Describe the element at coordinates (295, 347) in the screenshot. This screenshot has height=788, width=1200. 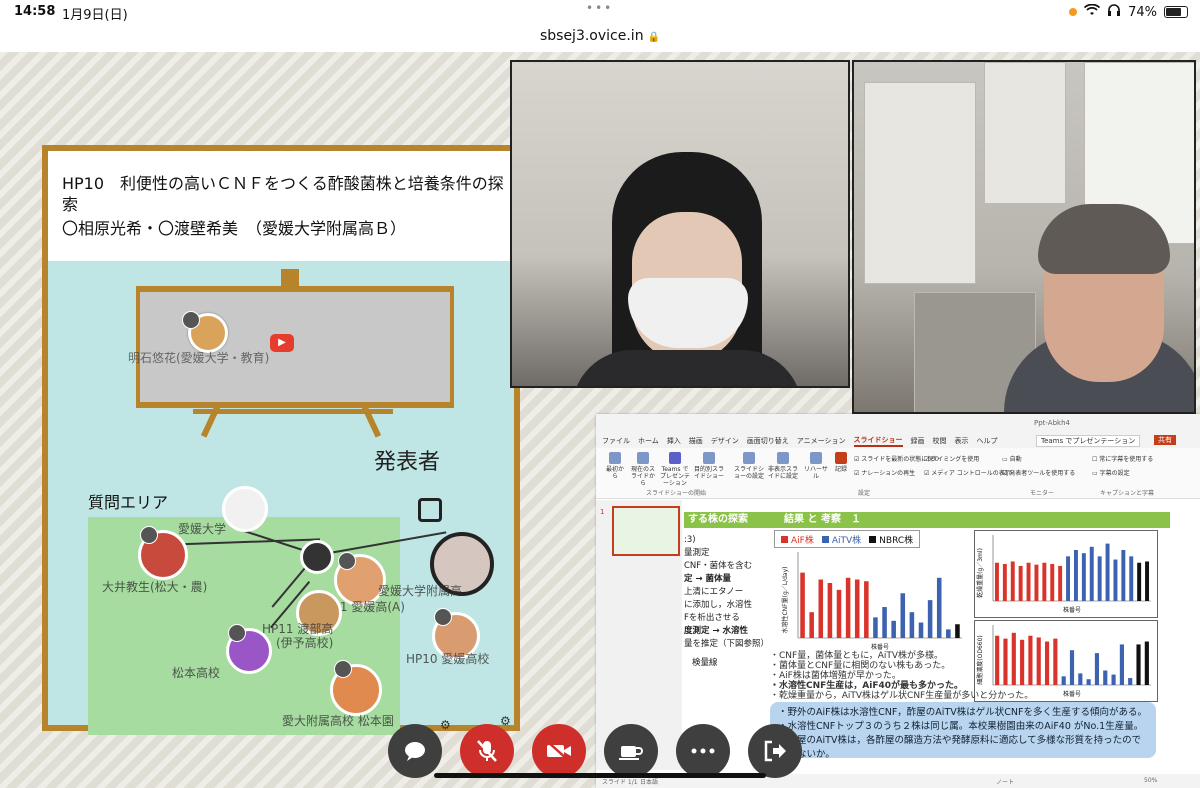
I see `presentation-board` at that location.